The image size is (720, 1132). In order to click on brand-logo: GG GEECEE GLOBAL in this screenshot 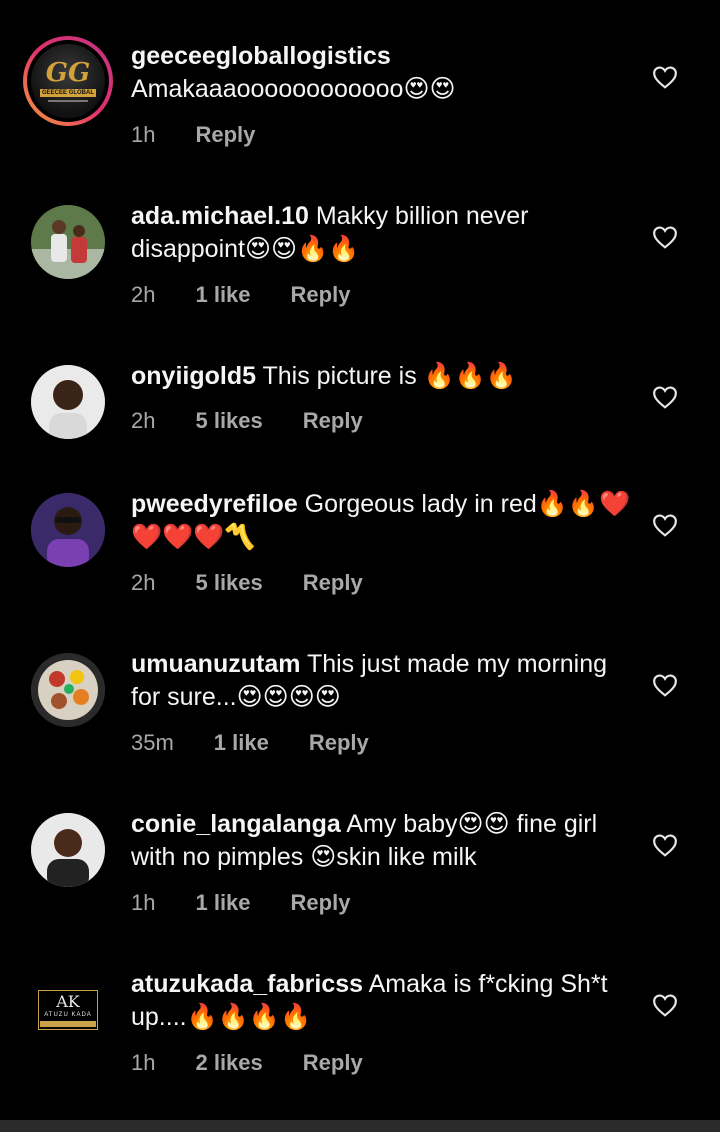, I will do `click(68, 81)`.